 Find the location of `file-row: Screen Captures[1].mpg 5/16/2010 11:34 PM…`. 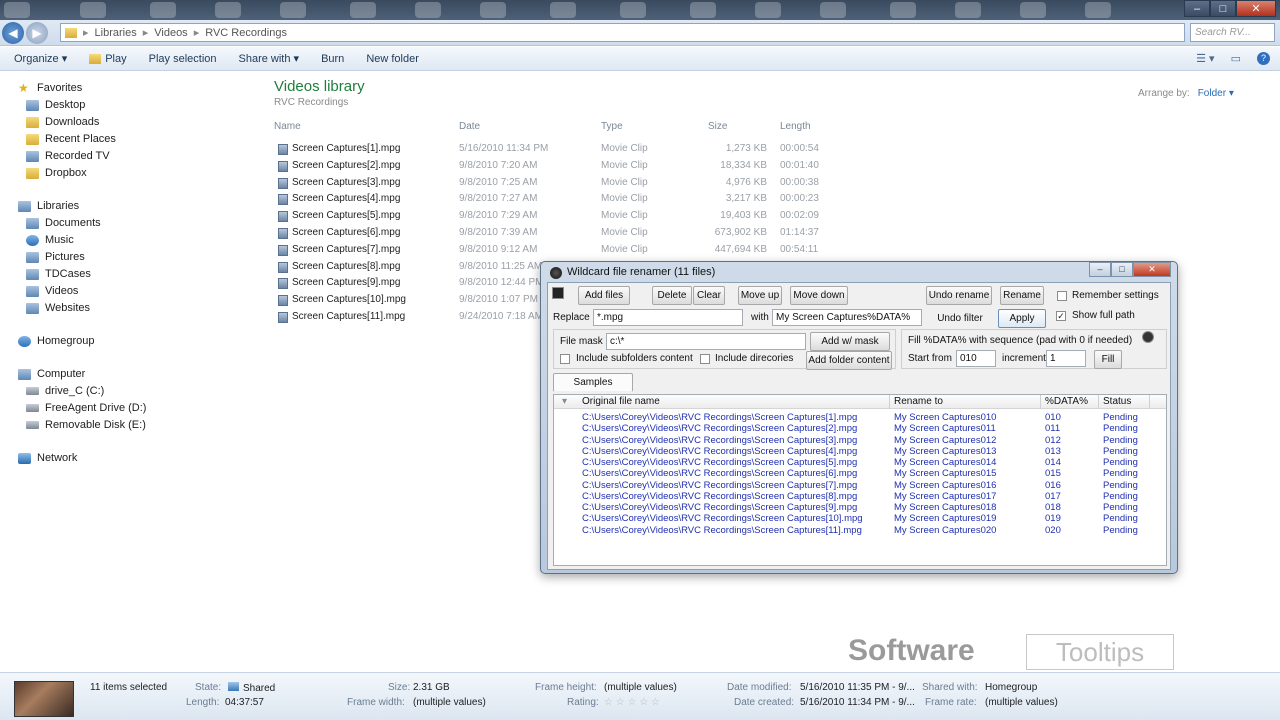

file-row: Screen Captures[1].mpg 5/16/2010 11:34 PM… is located at coordinates (574, 149).